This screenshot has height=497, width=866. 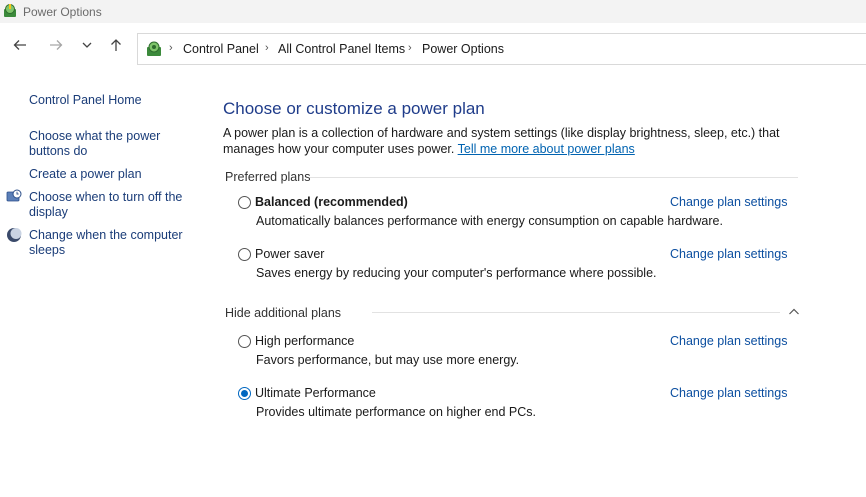 I want to click on change-plan-settings-ultimate-performance: Change plan settings, so click(x=728, y=393).